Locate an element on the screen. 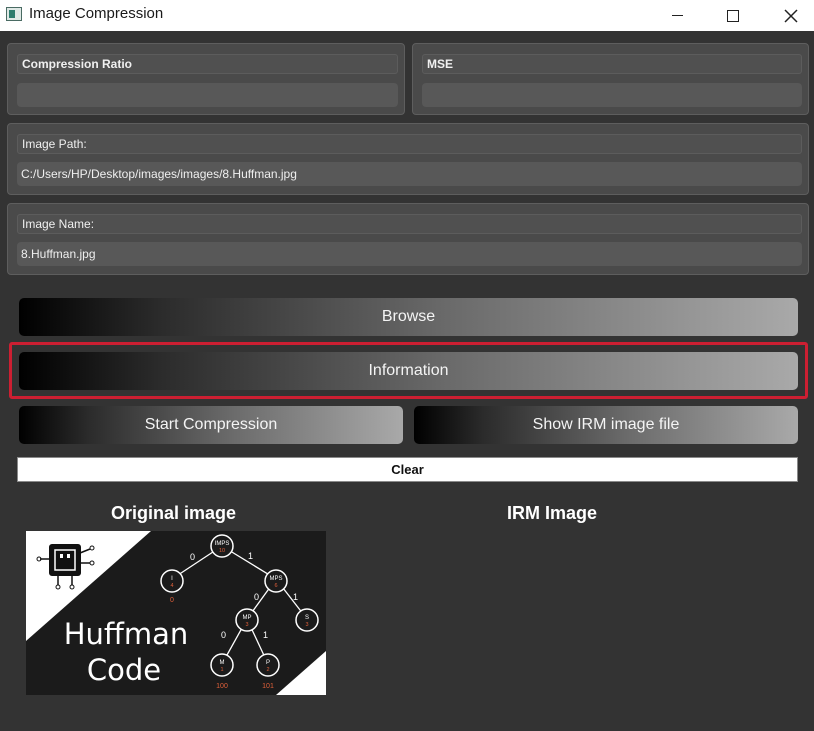 The image size is (814, 731). preview-title-line2: Code is located at coordinates (124, 670).